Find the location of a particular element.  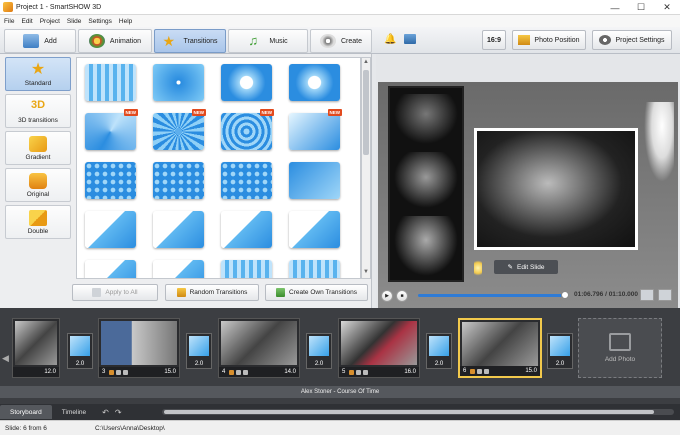

slide-info-bar: 5 16.0 is located at coordinates (379, 372).